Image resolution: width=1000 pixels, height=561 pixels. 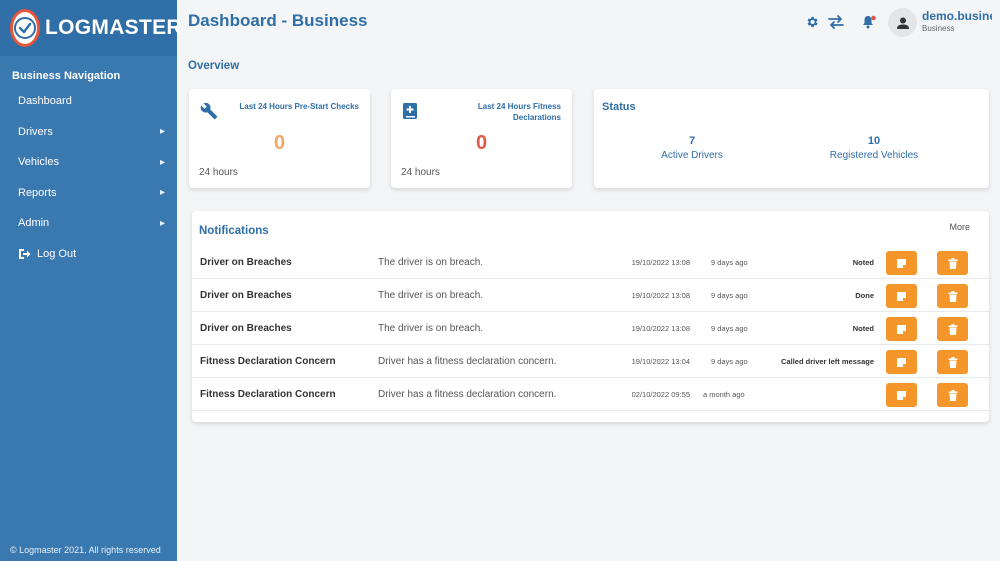 What do you see at coordinates (214, 66) in the screenshot?
I see `overview-title: Overview` at bounding box center [214, 66].